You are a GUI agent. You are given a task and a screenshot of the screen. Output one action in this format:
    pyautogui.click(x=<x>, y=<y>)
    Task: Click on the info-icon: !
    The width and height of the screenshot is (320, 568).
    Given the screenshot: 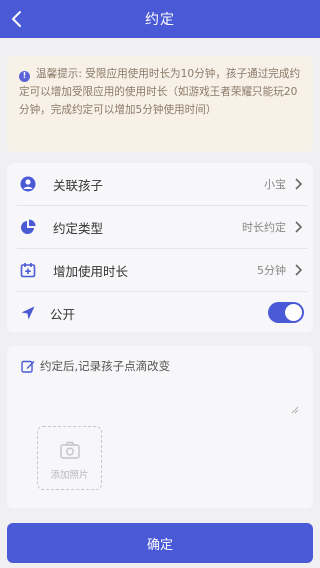 What is the action you would take?
    pyautogui.click(x=24, y=76)
    